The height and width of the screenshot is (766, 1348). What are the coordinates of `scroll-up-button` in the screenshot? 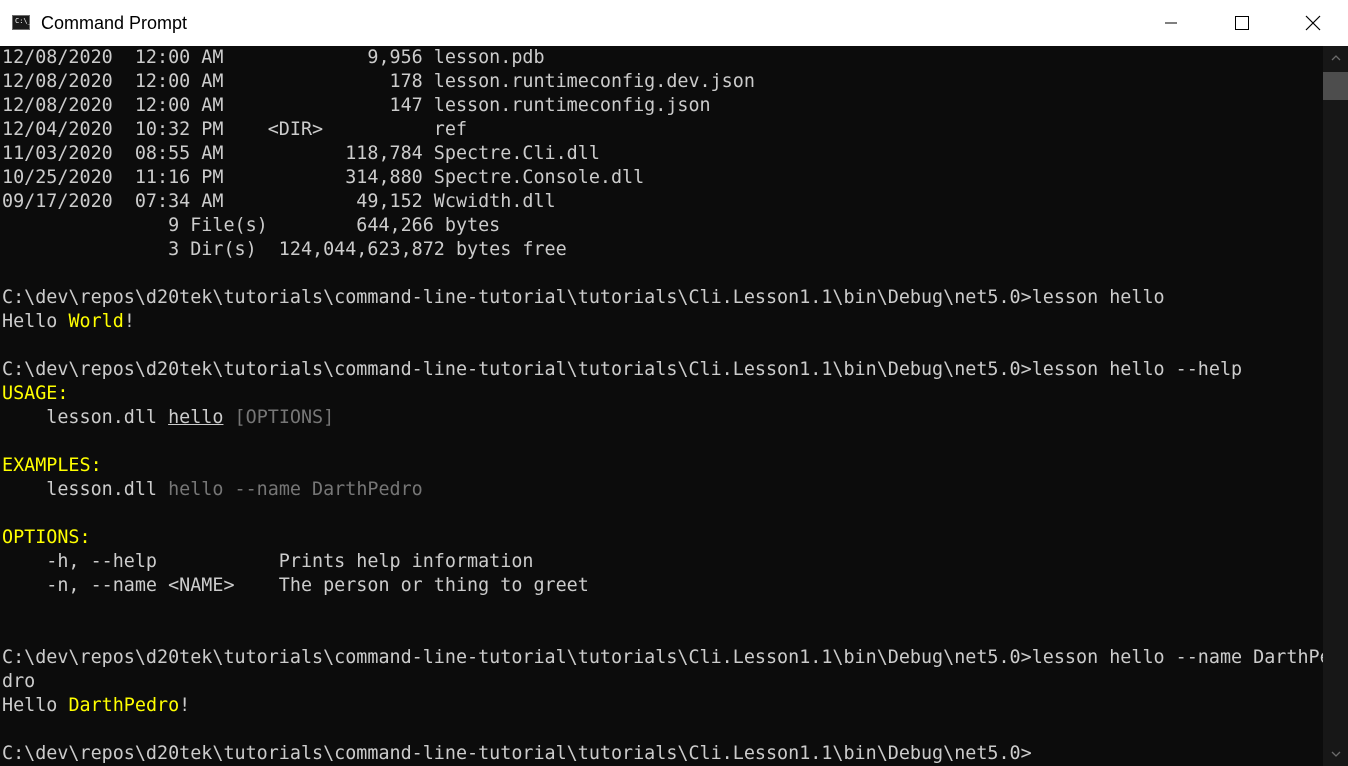 It's located at (1335, 58).